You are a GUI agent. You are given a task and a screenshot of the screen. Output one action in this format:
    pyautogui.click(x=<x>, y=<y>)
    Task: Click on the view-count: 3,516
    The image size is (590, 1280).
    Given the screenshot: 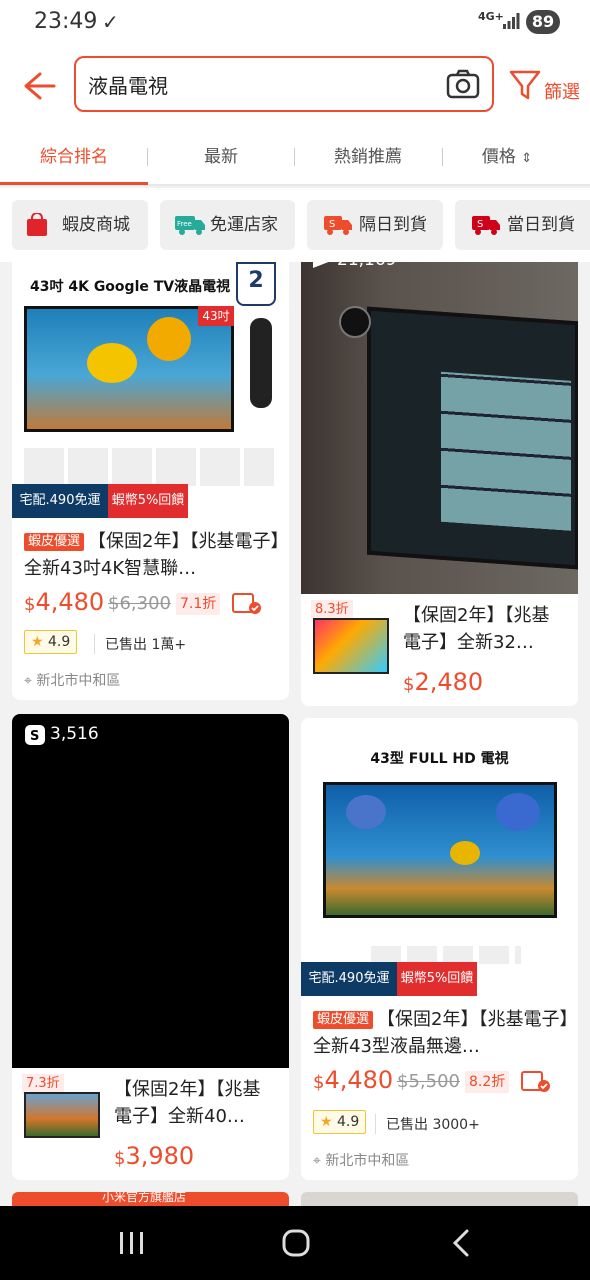 What is the action you would take?
    pyautogui.click(x=74, y=734)
    